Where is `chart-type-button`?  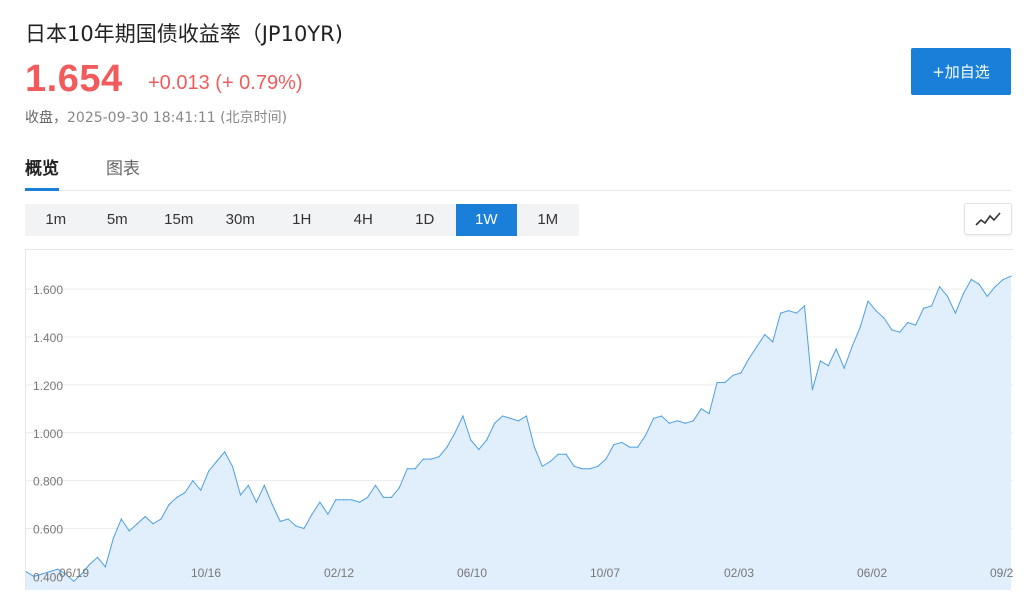
chart-type-button is located at coordinates (988, 219).